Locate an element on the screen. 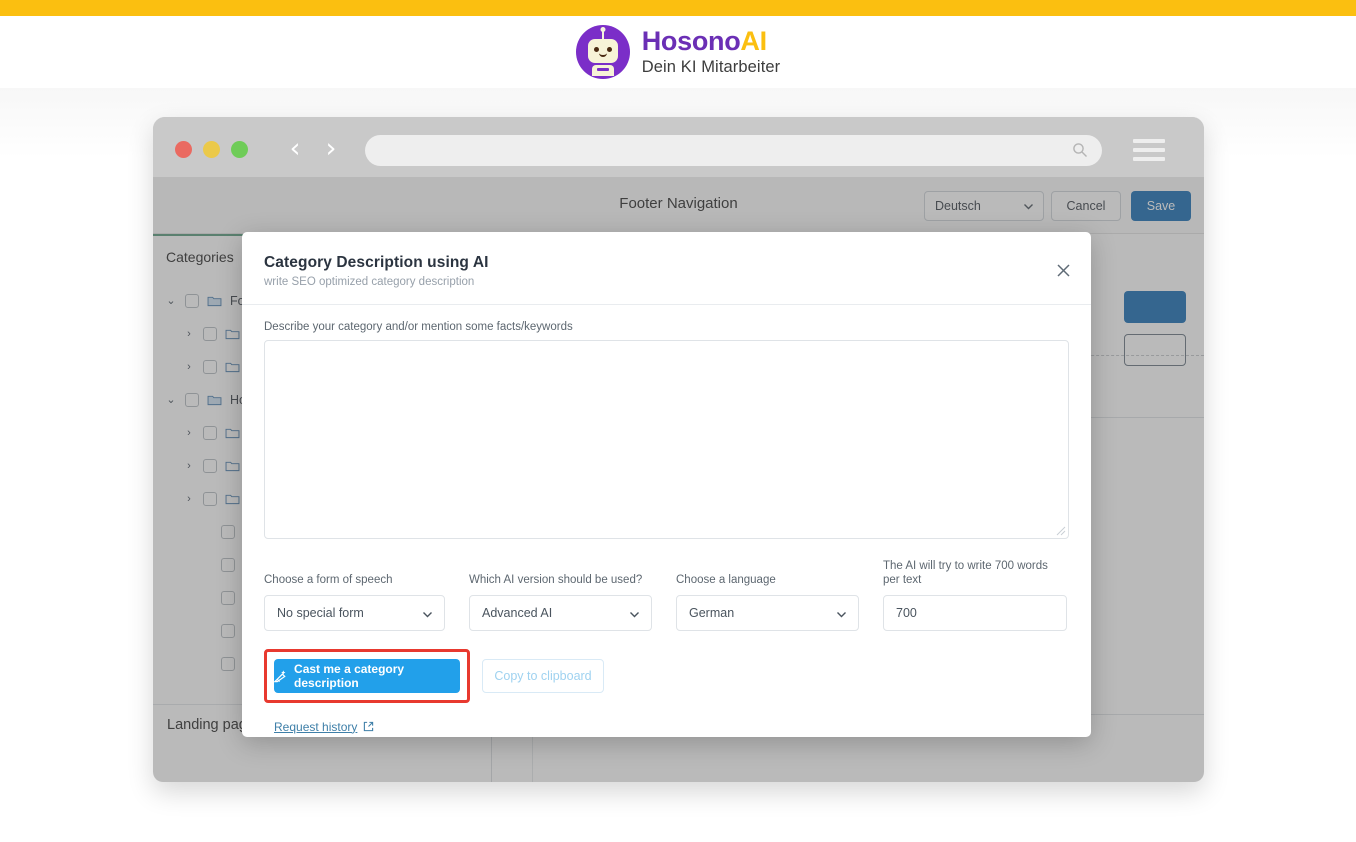  copy-to-clipboard-button: Copy to clipboard is located at coordinates (543, 675).